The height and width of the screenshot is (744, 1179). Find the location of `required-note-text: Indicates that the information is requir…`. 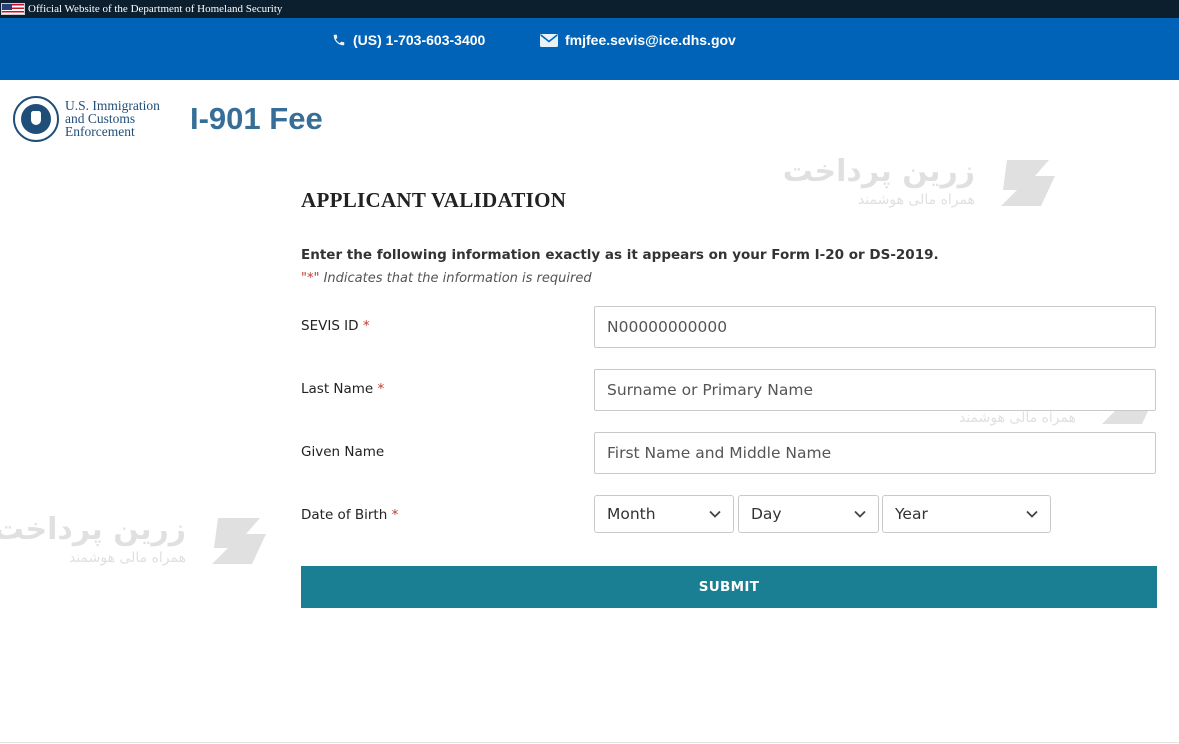

required-note-text: Indicates that the information is requir… is located at coordinates (455, 278).